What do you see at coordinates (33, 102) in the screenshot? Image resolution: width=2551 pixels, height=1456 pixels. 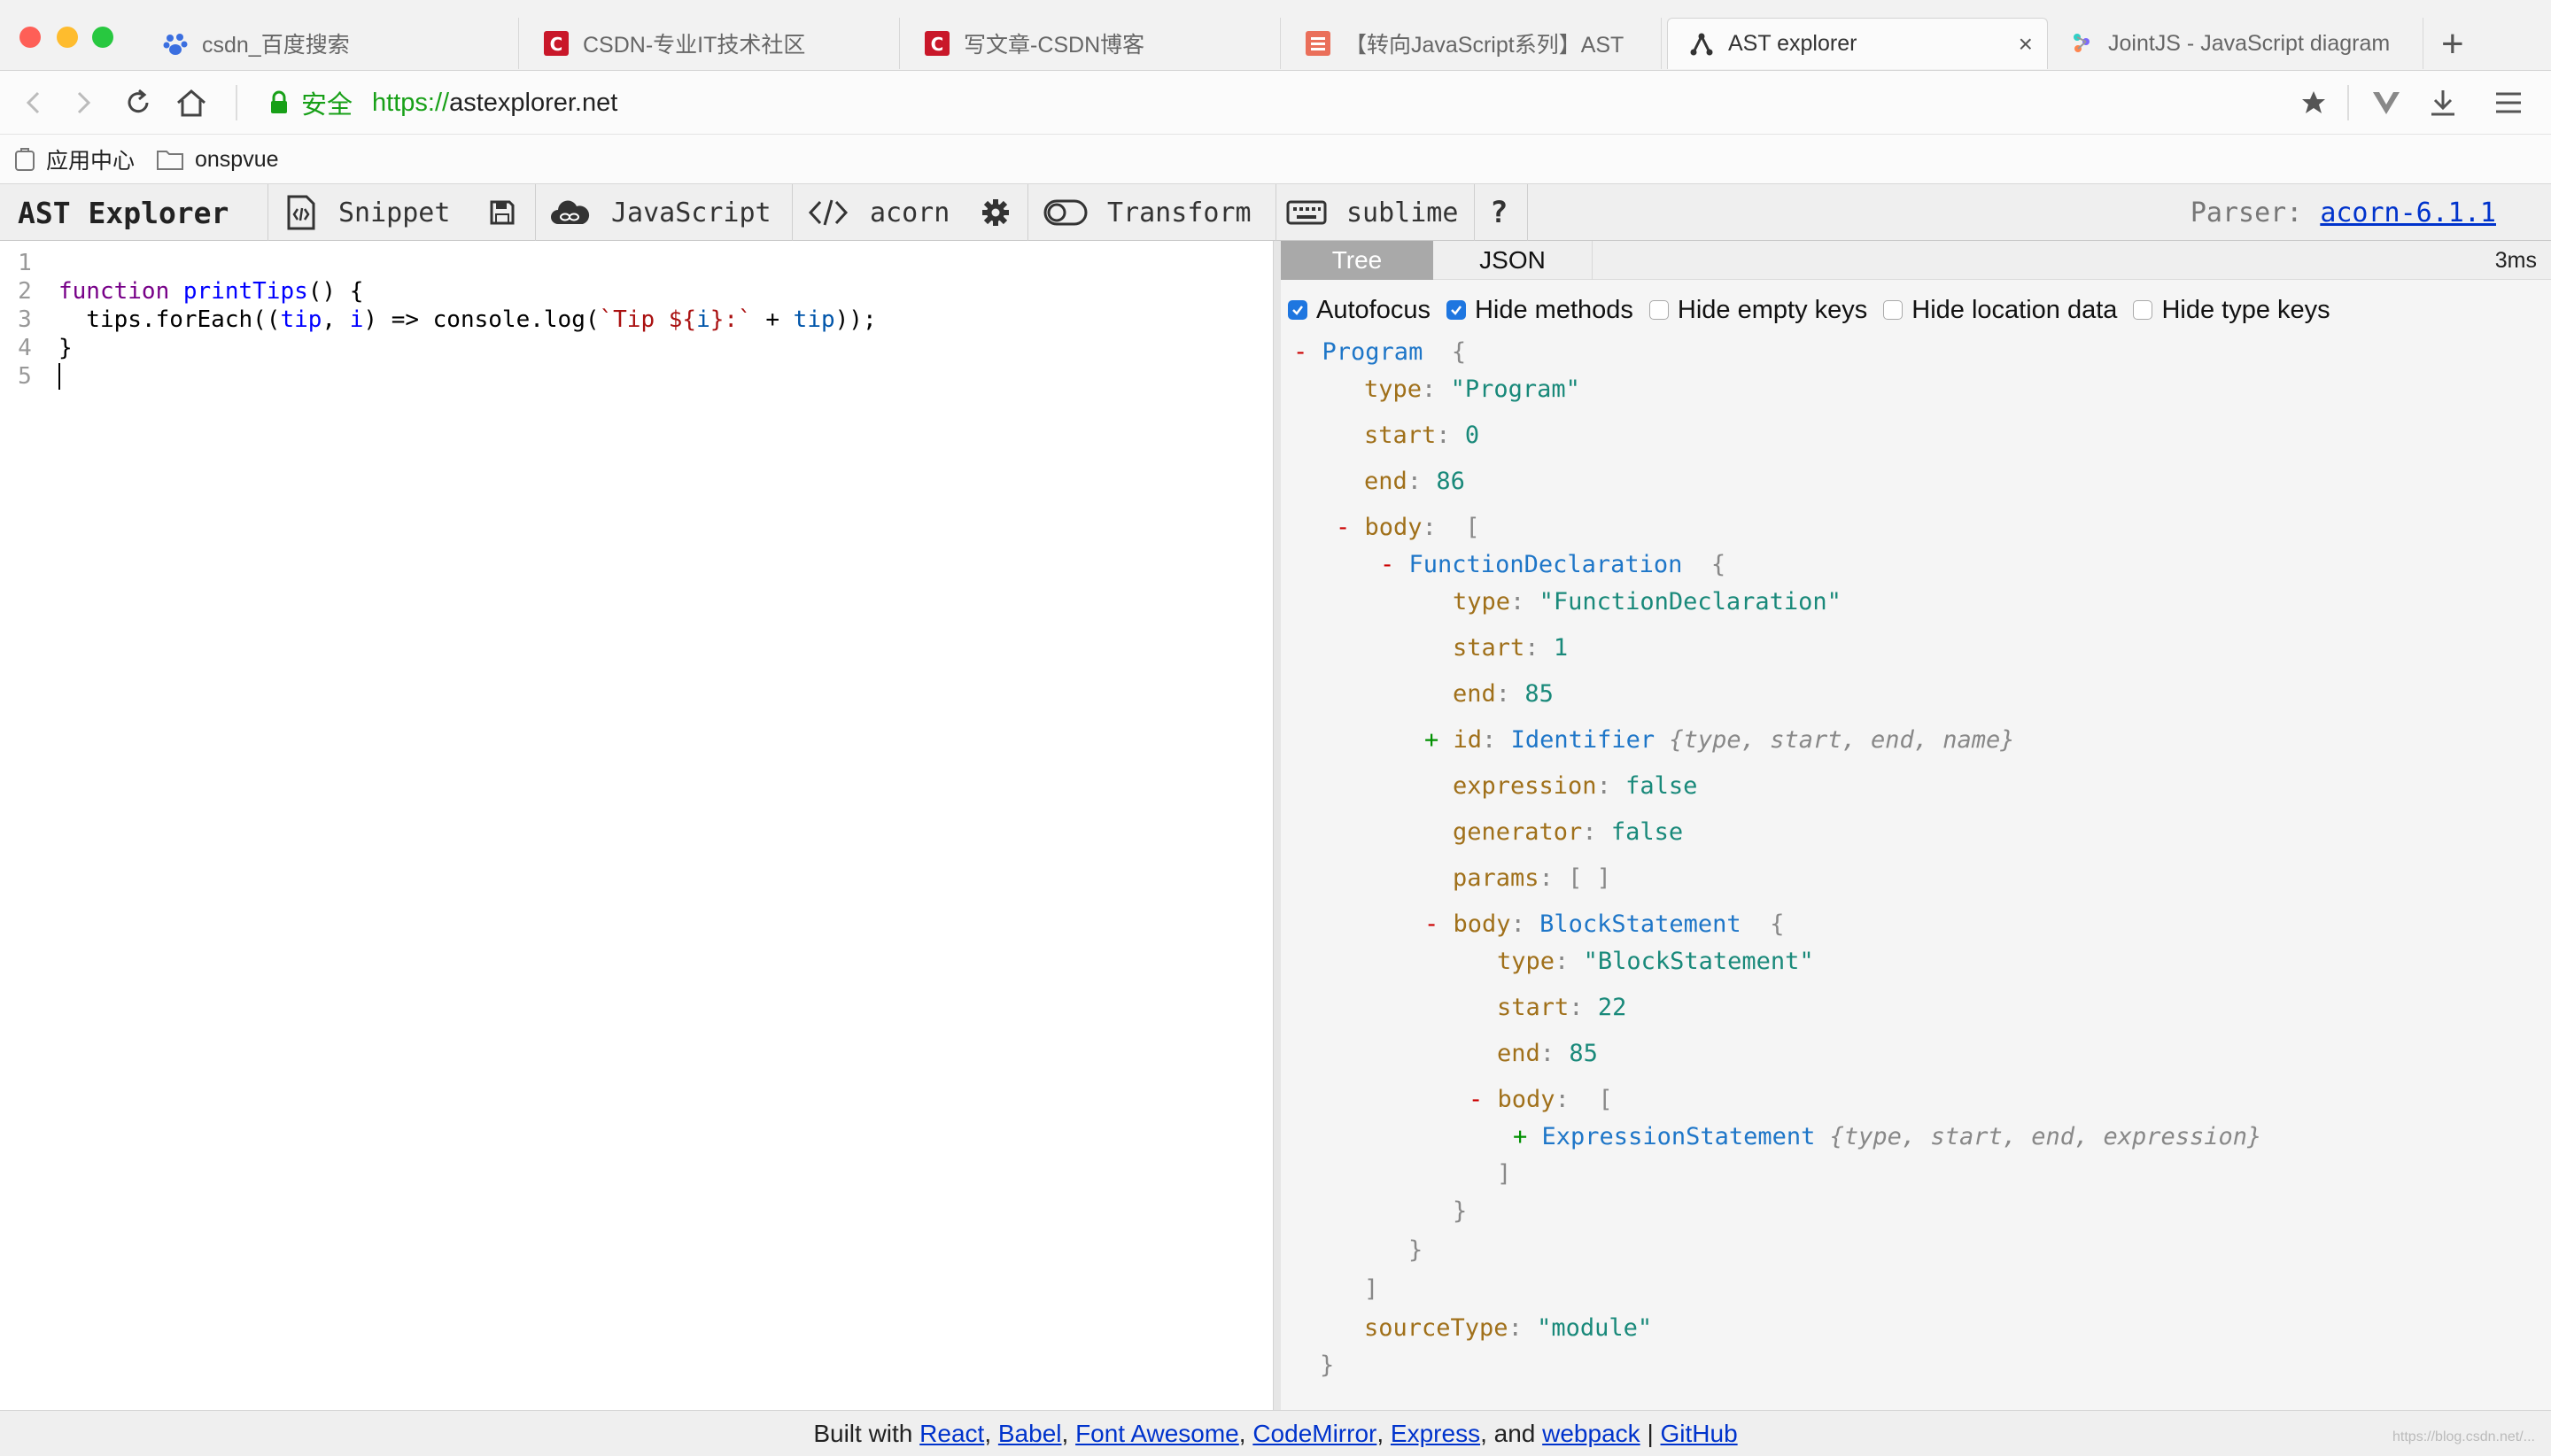 I see `back-arrow-icon` at bounding box center [33, 102].